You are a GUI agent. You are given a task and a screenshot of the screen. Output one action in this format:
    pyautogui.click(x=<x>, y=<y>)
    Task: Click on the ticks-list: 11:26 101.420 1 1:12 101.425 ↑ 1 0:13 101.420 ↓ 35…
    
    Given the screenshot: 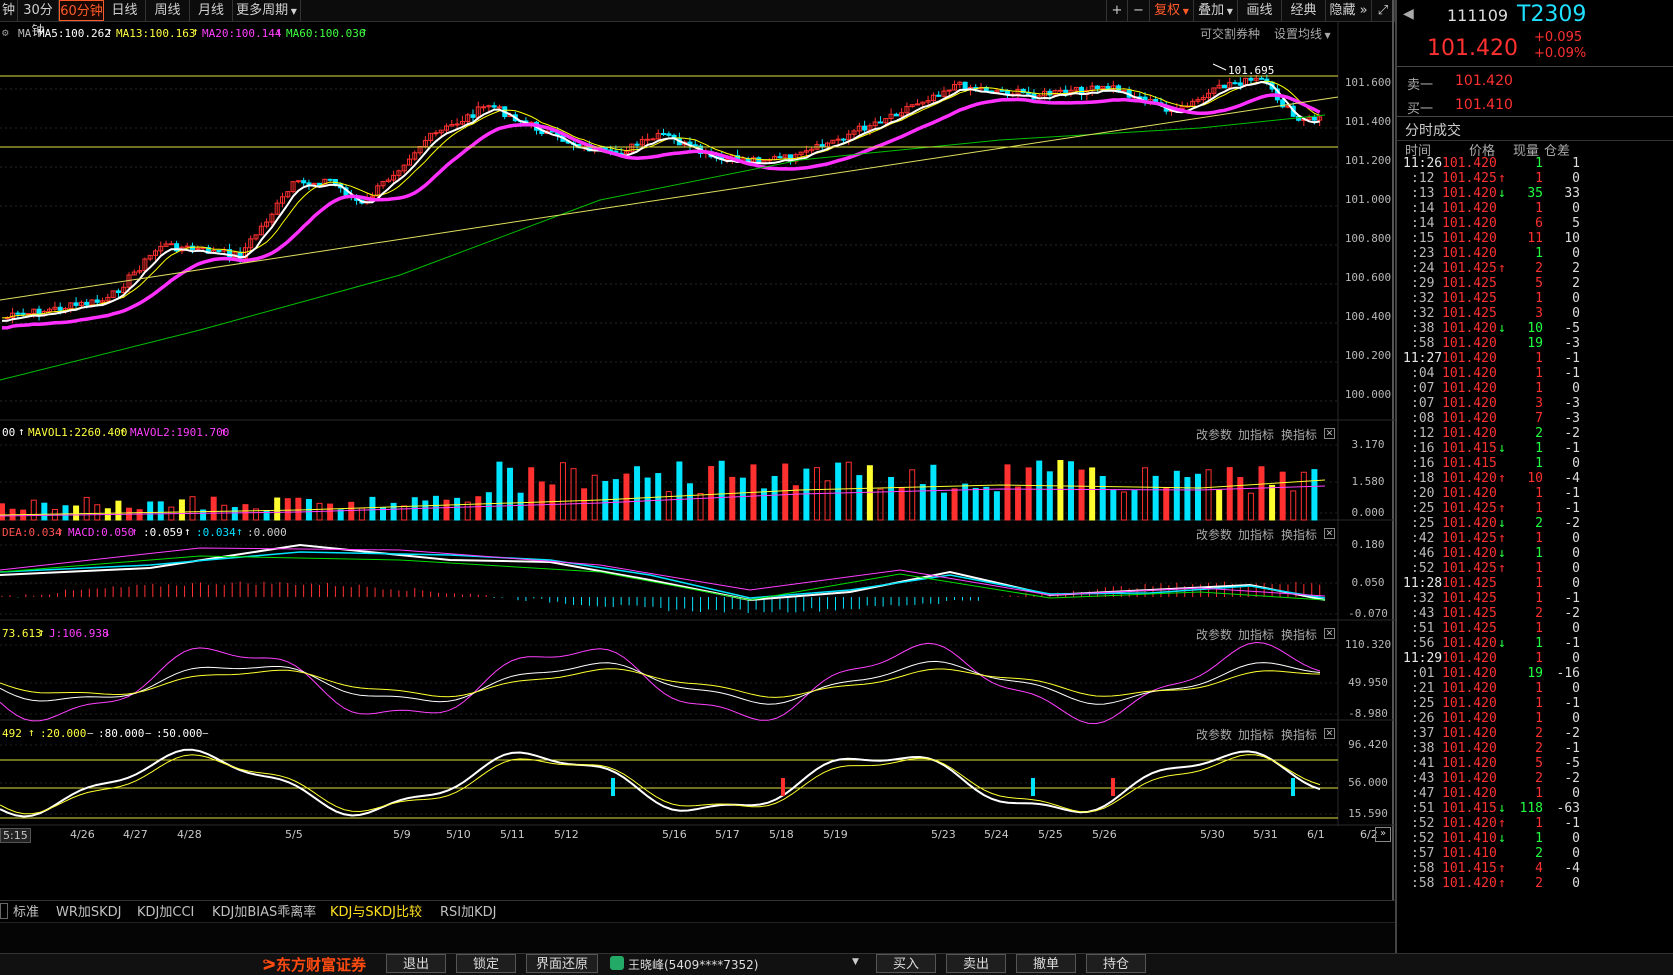 What is the action you would take?
    pyautogui.click(x=1535, y=553)
    